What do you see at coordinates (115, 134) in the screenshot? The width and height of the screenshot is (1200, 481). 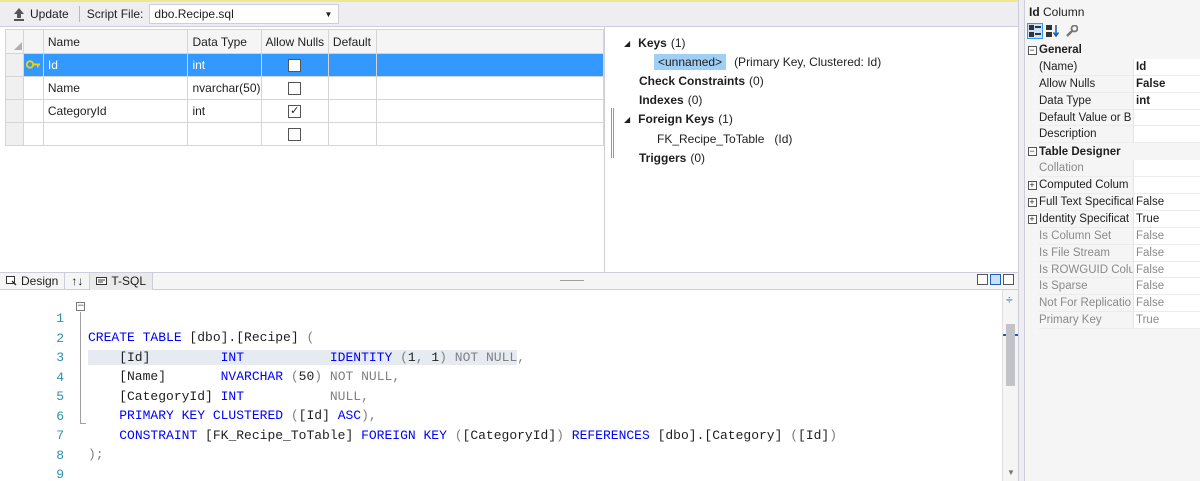 I see `cell-name` at bounding box center [115, 134].